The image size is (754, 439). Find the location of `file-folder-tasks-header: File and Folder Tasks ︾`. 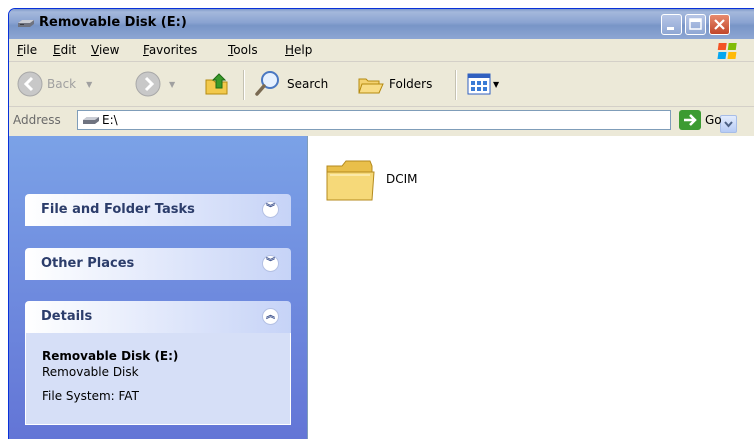

file-folder-tasks-header: File and Folder Tasks ︾ is located at coordinates (158, 210).